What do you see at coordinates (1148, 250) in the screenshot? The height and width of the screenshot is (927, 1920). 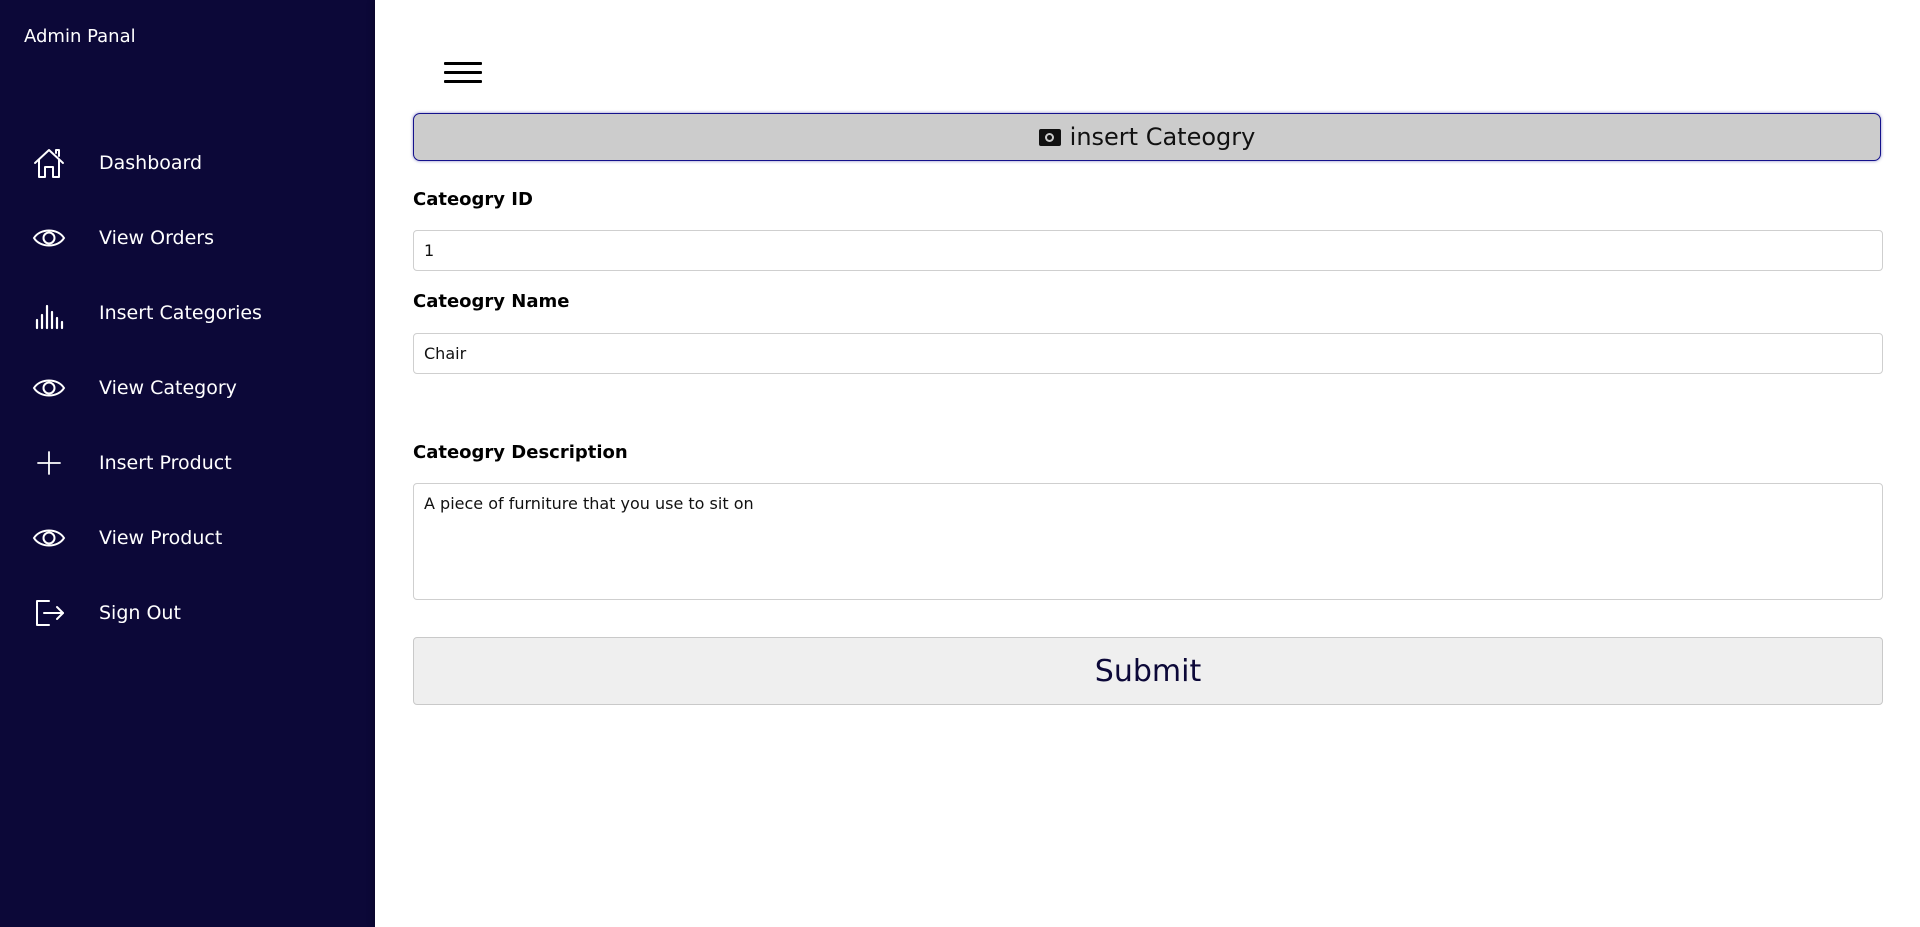 I see `category-id-input` at bounding box center [1148, 250].